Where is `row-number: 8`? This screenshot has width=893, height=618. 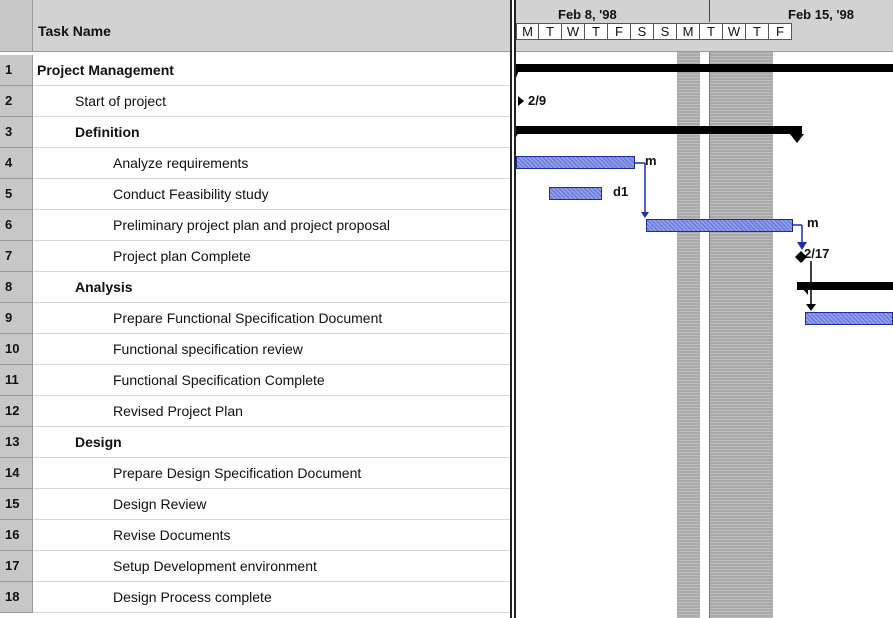 row-number: 8 is located at coordinates (16, 287).